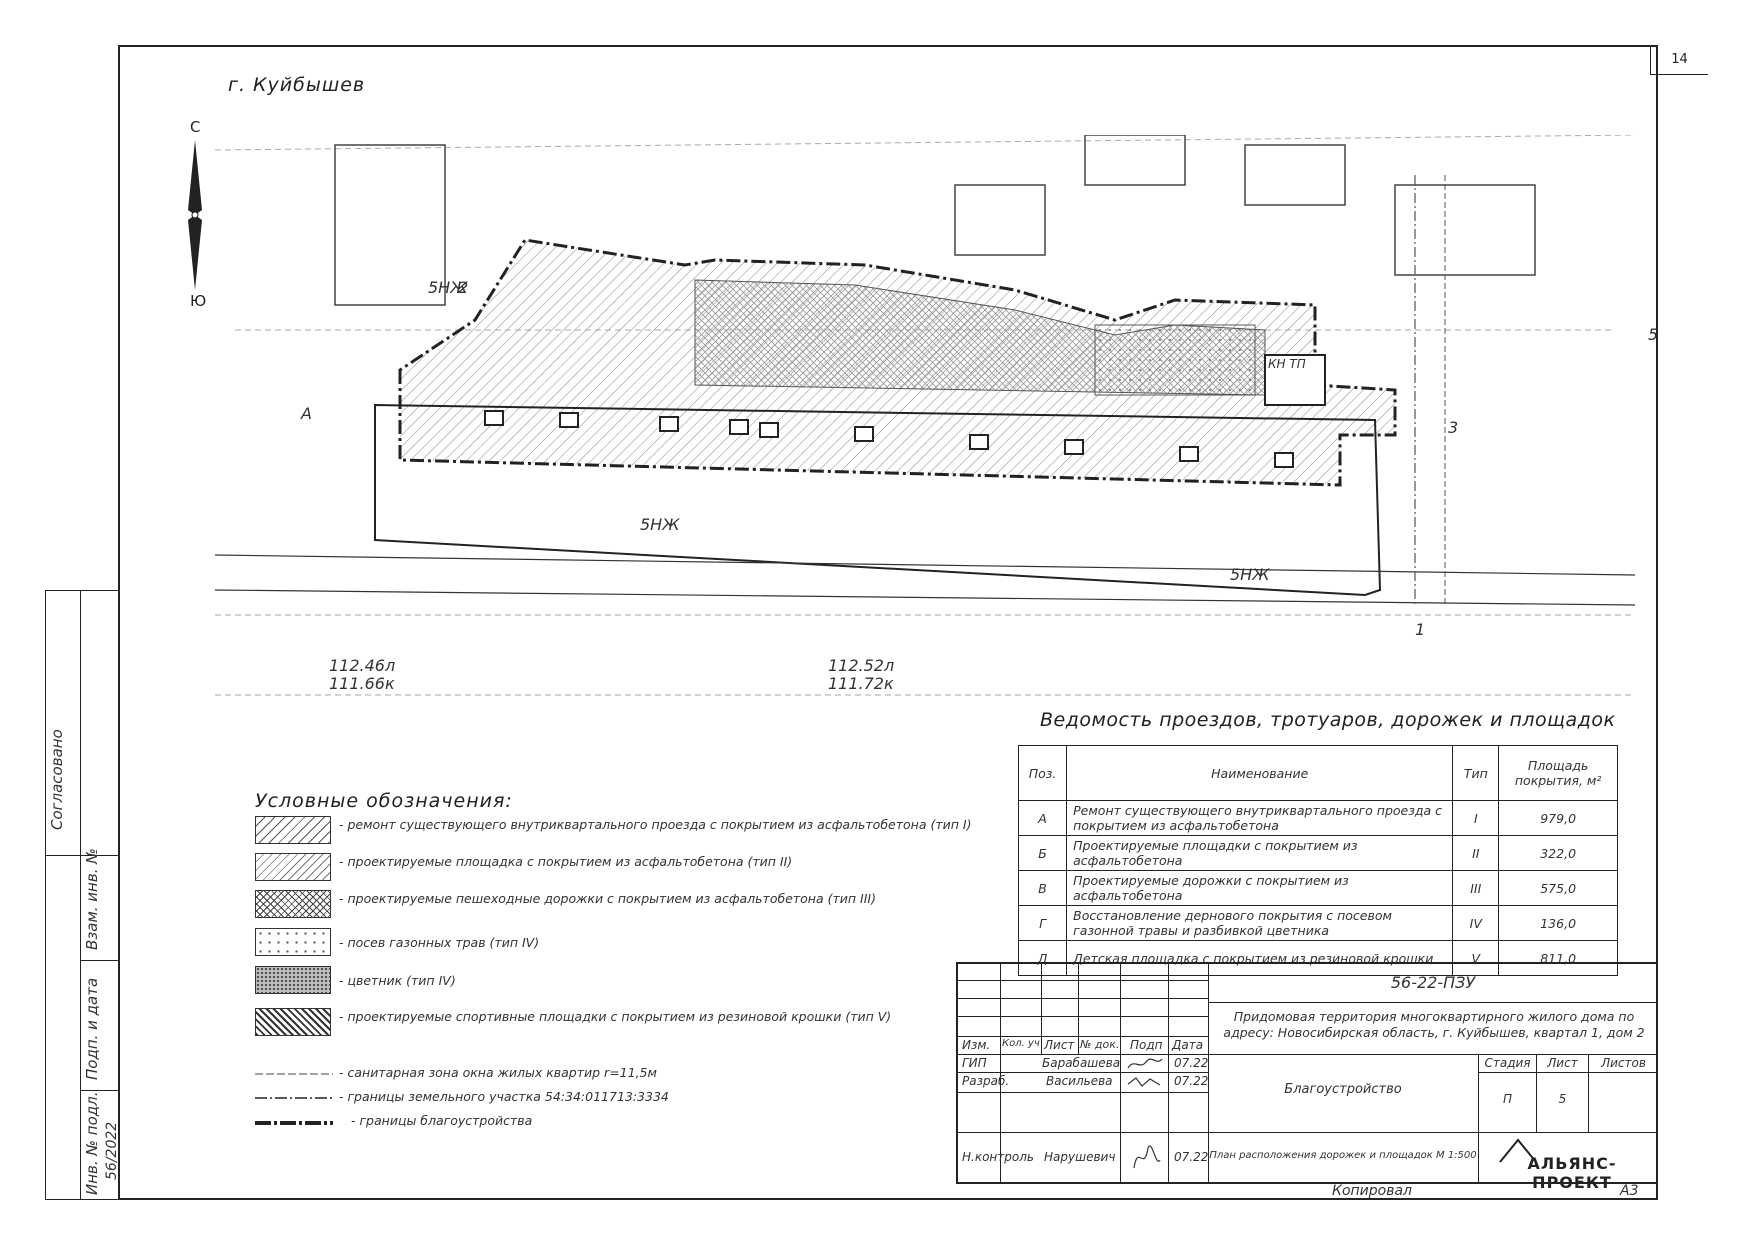 This screenshot has width=1755, height=1242. I want to click on col-header: Поз., so click(1042, 773).